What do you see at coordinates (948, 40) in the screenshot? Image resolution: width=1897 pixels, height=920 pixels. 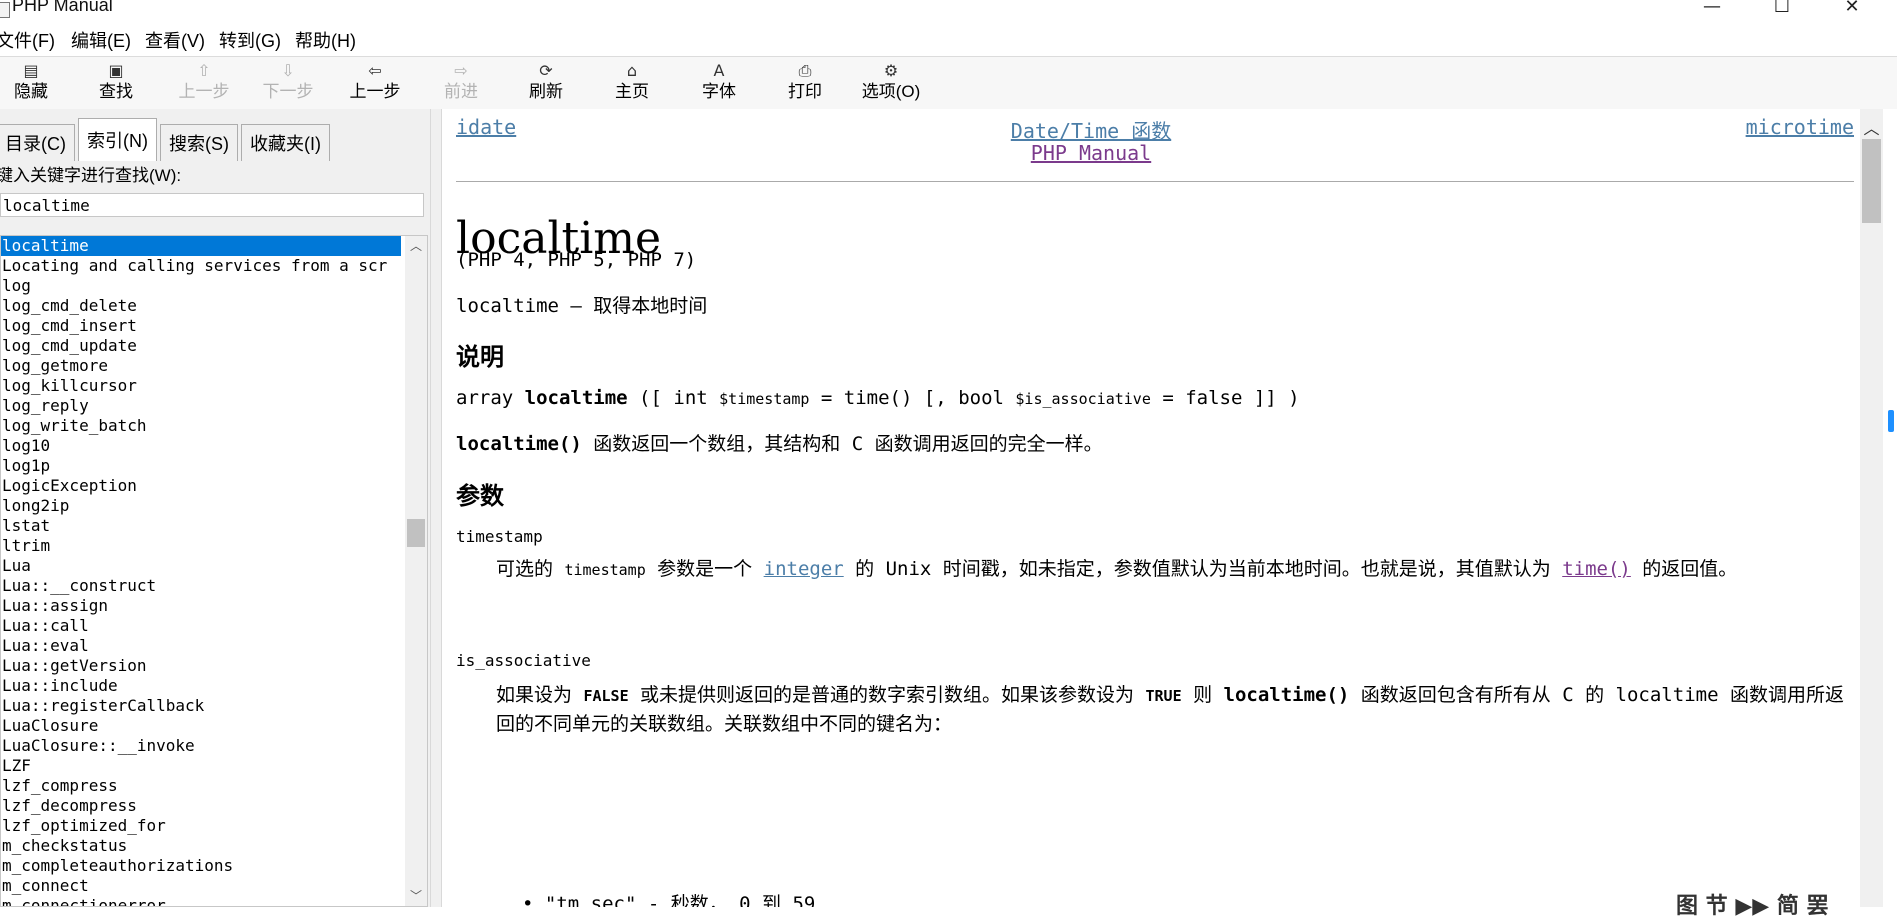 I see `menu-bar: 文件(F) 编辑(E) 查看(V) 转到(G) 帮助(H)` at bounding box center [948, 40].